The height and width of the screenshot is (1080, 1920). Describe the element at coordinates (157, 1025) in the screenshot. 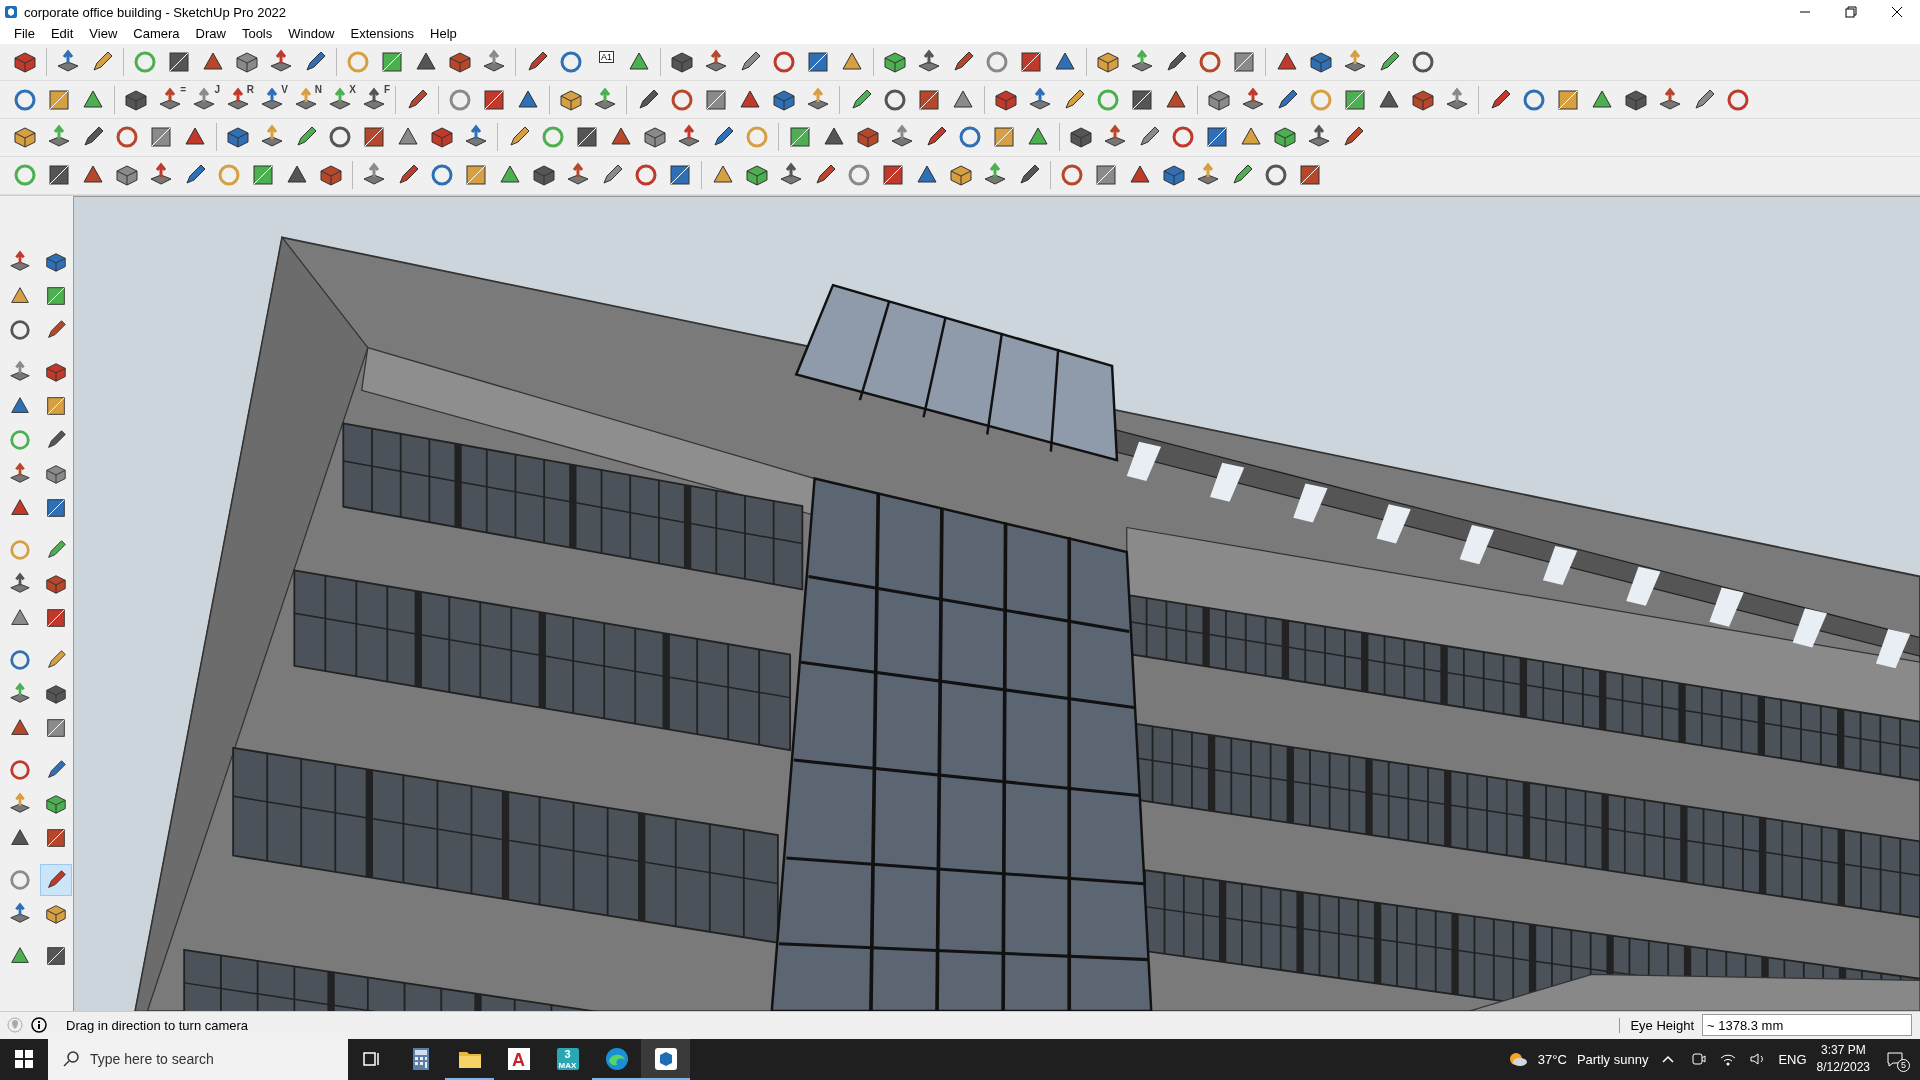

I see `status-message: Drag in direction to turn camera` at that location.